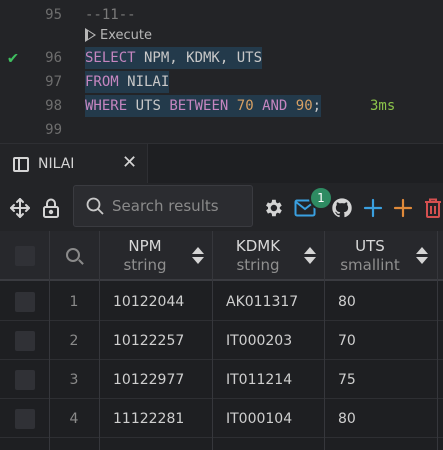 The image size is (443, 450). Describe the element at coordinates (347, 341) in the screenshot. I see `cell-uts: 70` at that location.